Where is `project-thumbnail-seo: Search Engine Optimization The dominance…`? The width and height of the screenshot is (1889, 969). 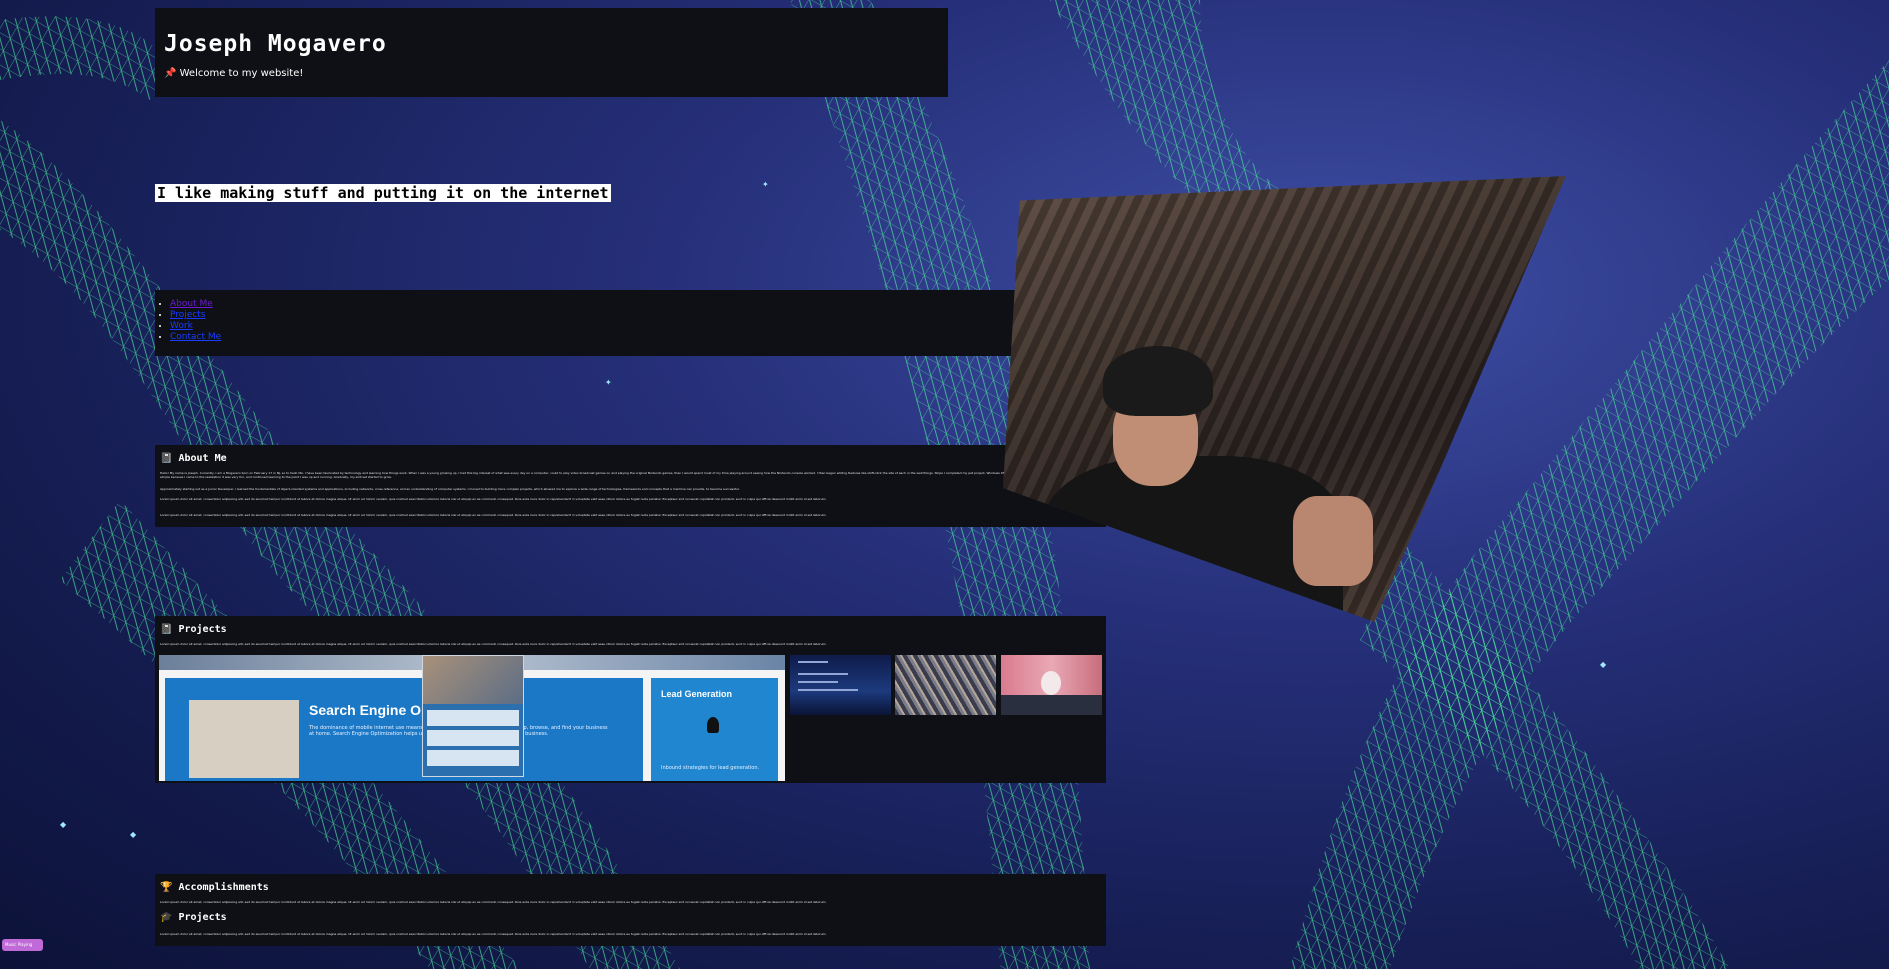
project-thumbnail-seo: Search Engine Optimization The dominance… is located at coordinates (472, 718).